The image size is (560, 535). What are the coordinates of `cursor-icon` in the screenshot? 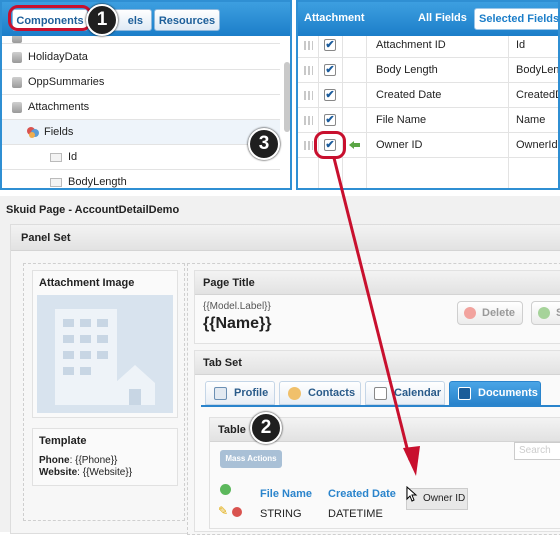 It's located at (412, 494).